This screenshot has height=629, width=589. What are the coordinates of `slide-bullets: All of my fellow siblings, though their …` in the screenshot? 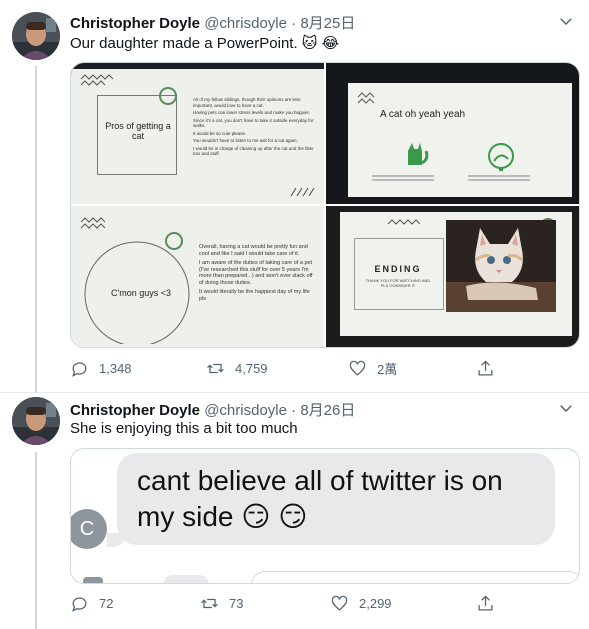 It's located at (255, 127).